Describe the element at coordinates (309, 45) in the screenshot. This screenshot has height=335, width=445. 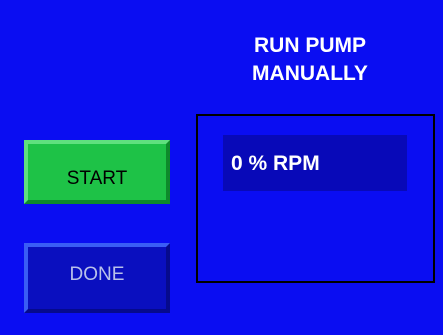
I see `title-line-1: RUN PUMP` at that location.